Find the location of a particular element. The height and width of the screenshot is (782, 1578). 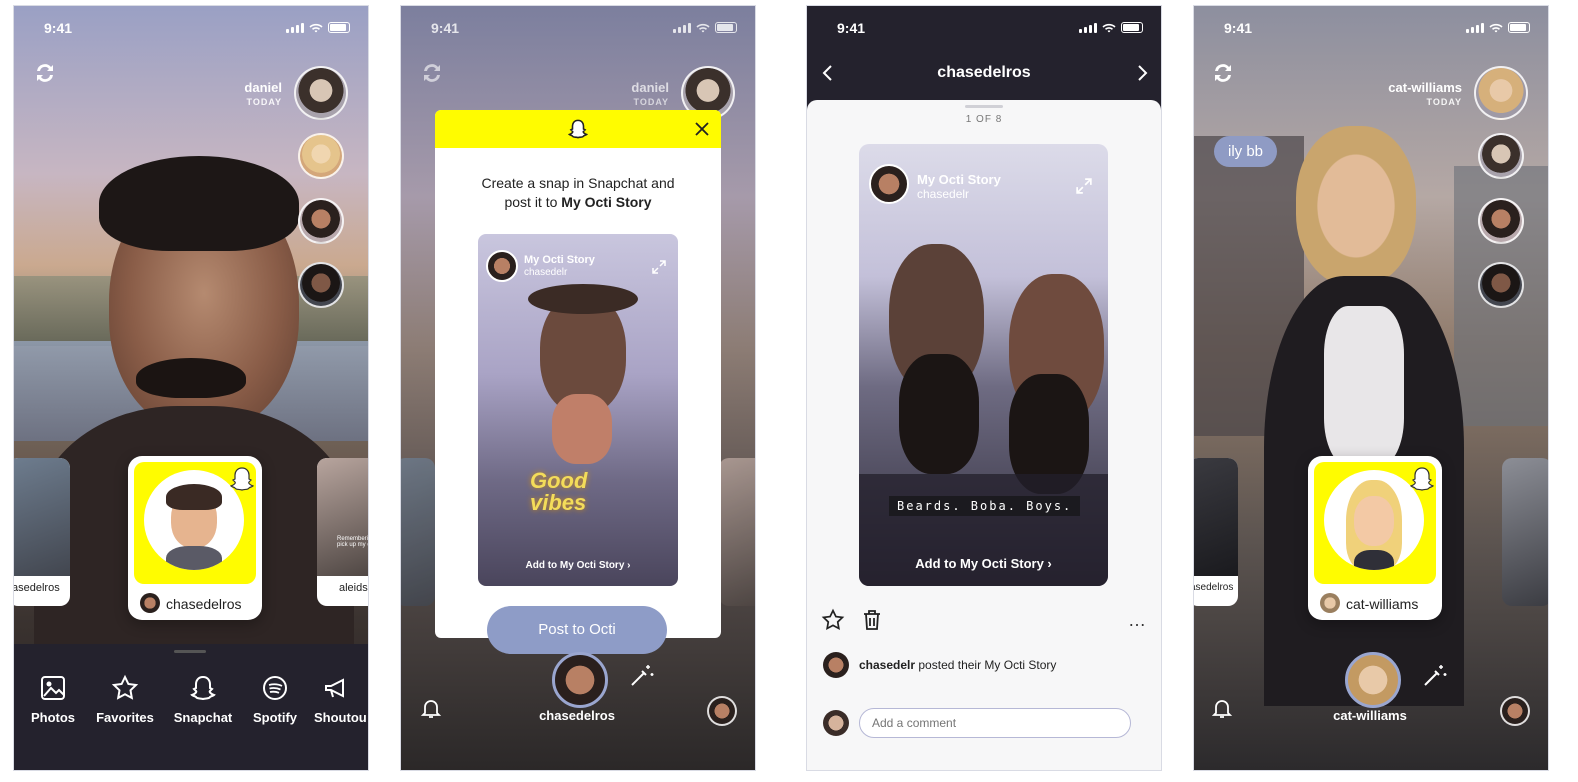

story-user: chasedelr is located at coordinates (943, 194).